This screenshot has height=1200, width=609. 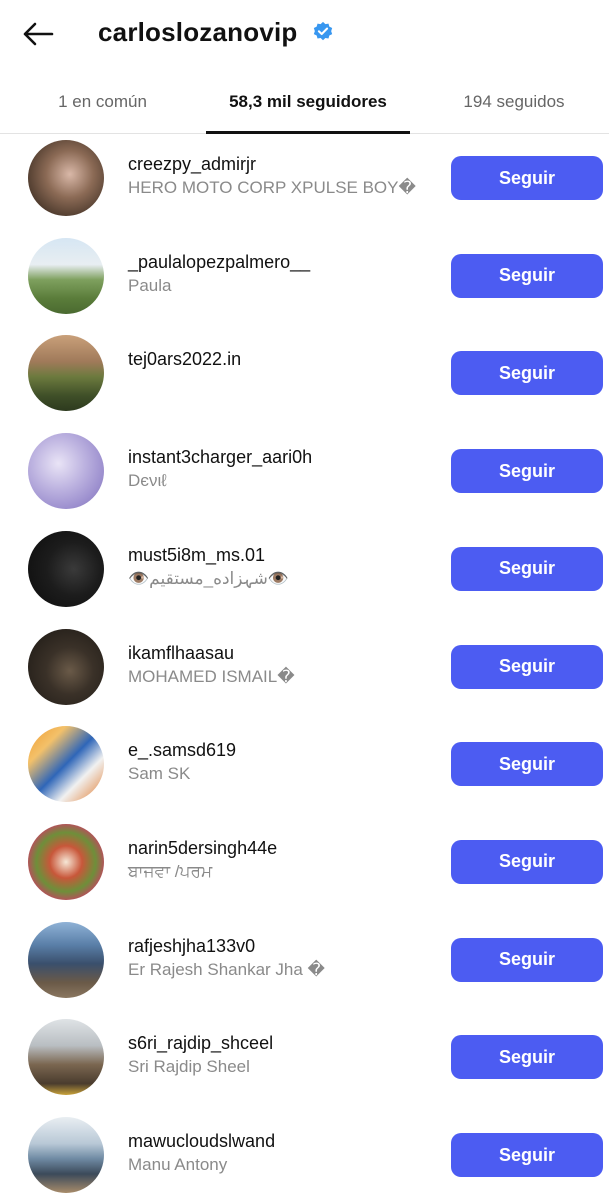 I want to click on username: narin5dersingh44e, so click(x=202, y=848).